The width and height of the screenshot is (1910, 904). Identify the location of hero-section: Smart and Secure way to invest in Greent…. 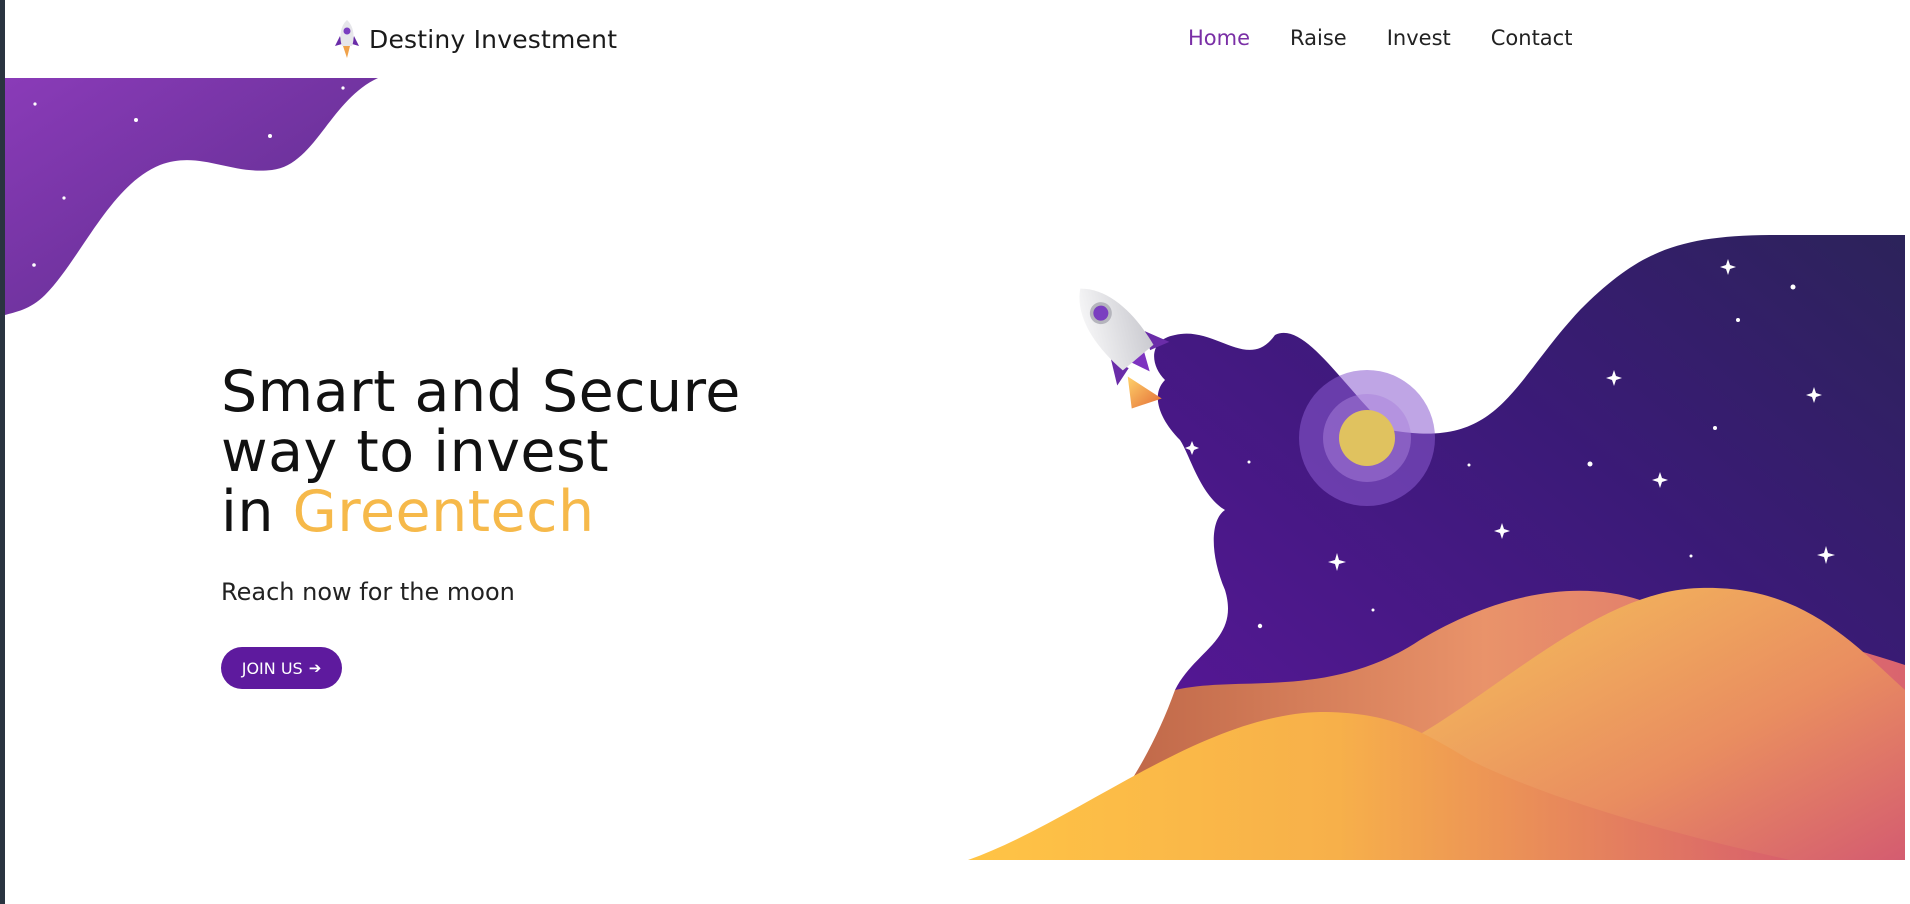
(481, 484).